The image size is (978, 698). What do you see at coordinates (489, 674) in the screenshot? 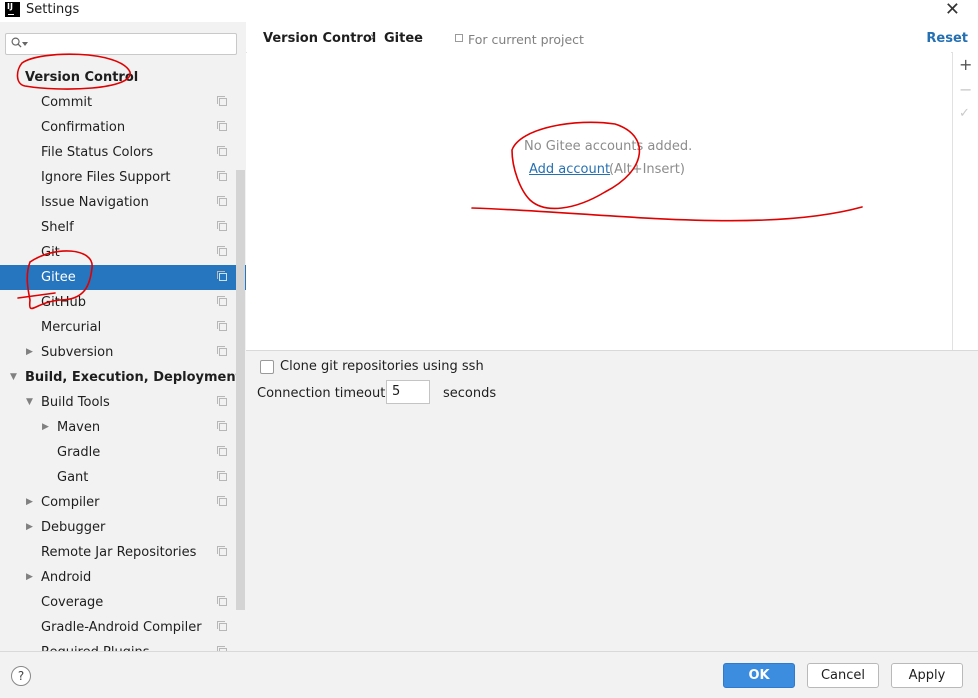
I see `dialog-footer: ? OK Cancel Apply` at bounding box center [489, 674].